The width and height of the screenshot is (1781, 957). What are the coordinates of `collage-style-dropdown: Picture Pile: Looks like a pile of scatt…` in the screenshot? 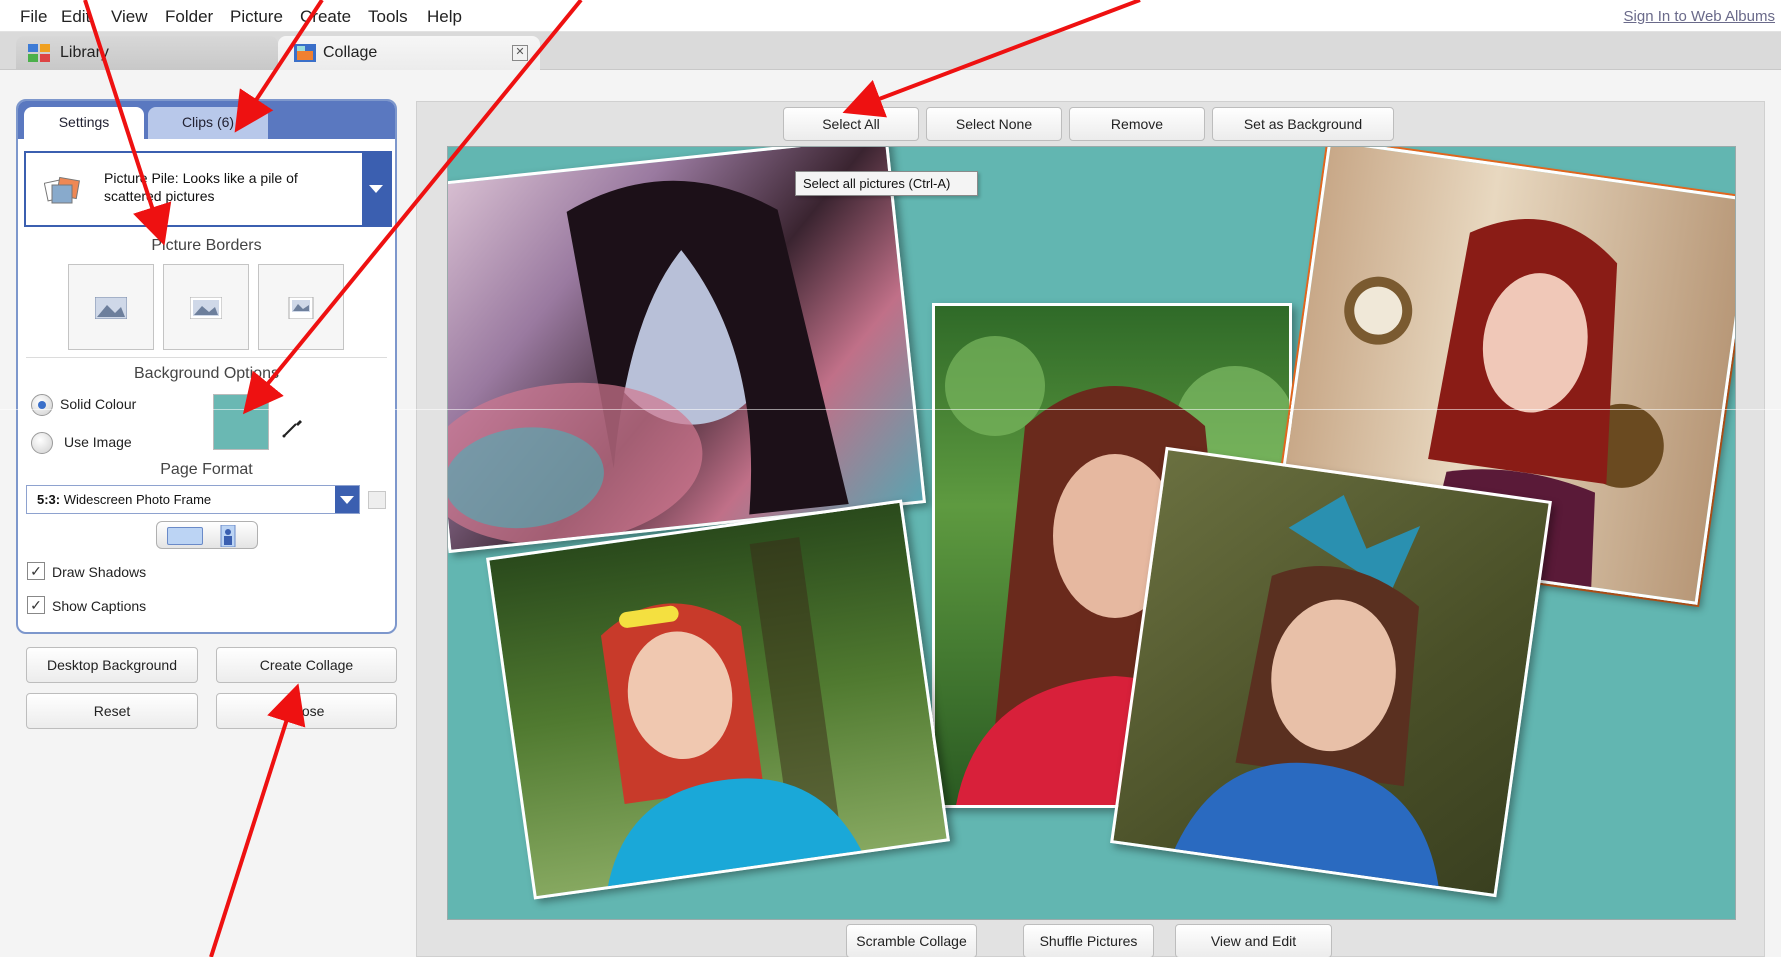 It's located at (208, 189).